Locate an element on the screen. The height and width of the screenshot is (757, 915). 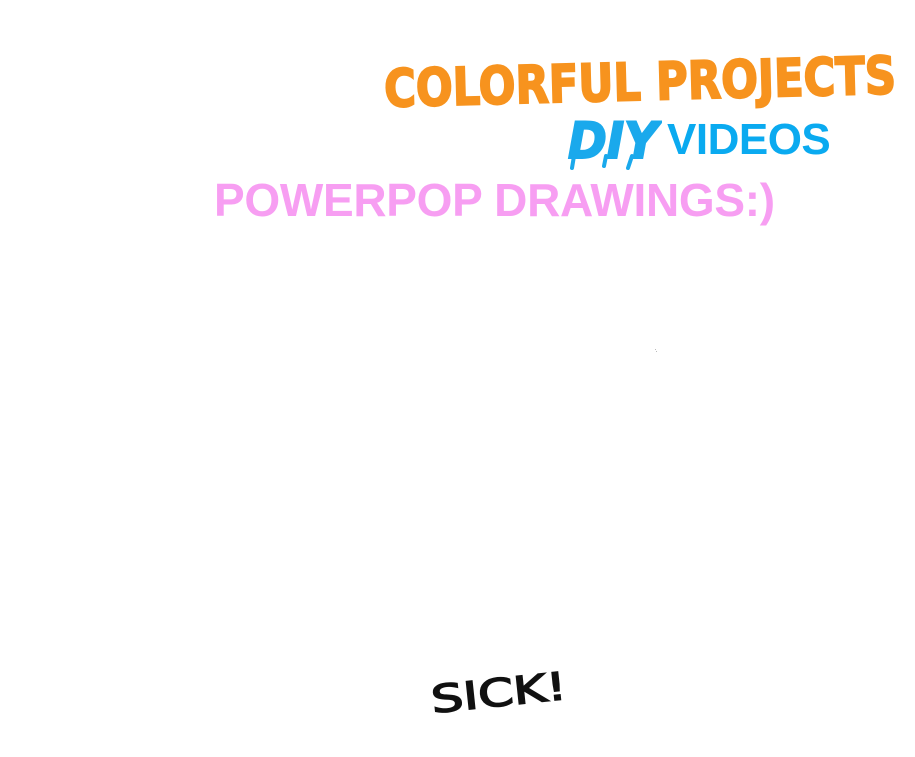
sick-handwriting: SICK! is located at coordinates (498, 691).